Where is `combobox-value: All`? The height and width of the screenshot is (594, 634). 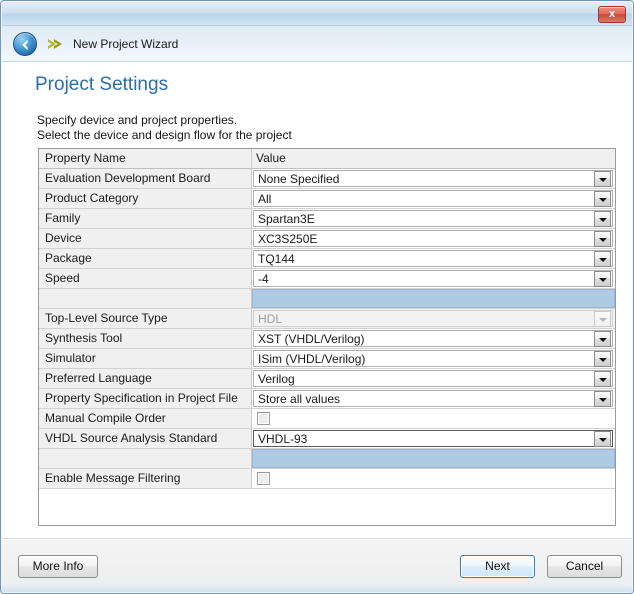
combobox-value: All is located at coordinates (265, 198).